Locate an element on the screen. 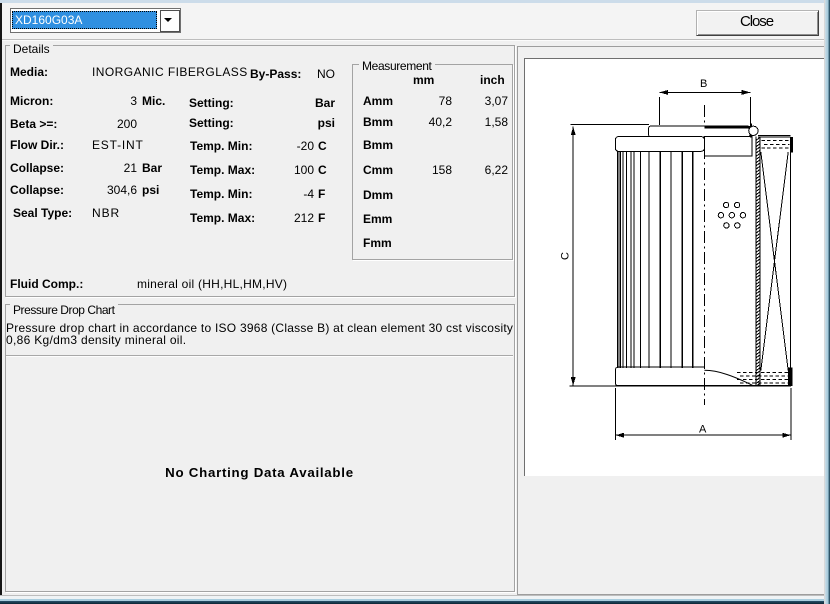 Image resolution: width=830 pixels, height=604 pixels. svg-text: B is located at coordinates (703, 84).